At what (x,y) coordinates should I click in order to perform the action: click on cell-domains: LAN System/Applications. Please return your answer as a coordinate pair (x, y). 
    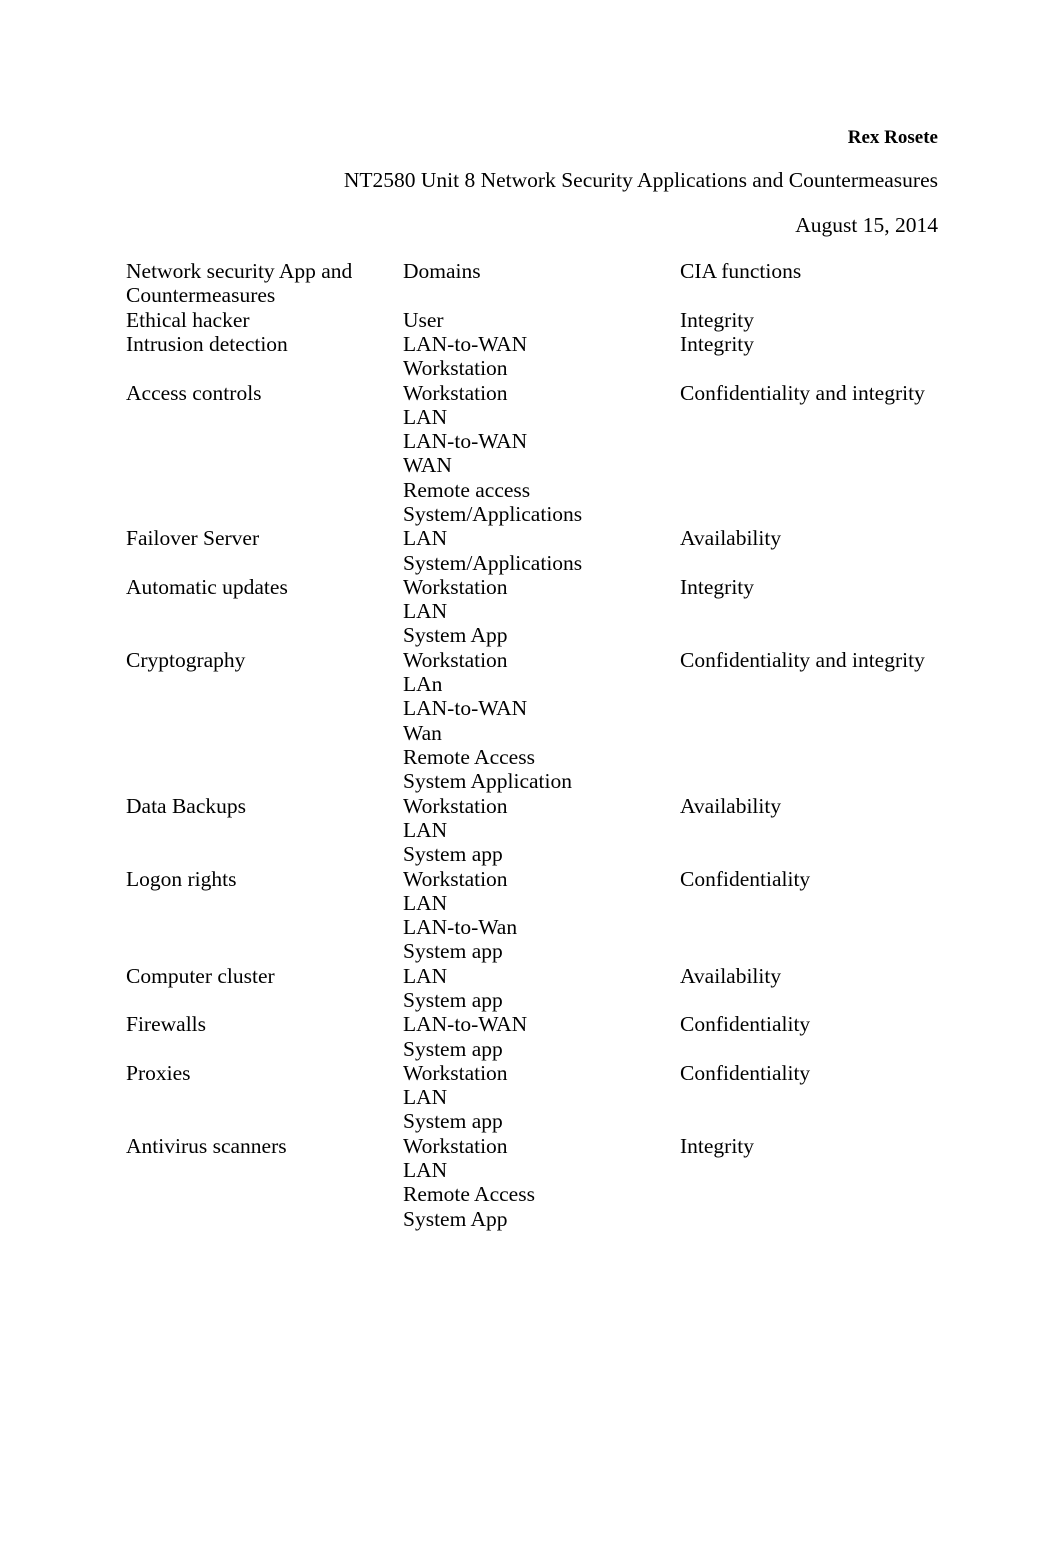
    Looking at the image, I should click on (493, 550).